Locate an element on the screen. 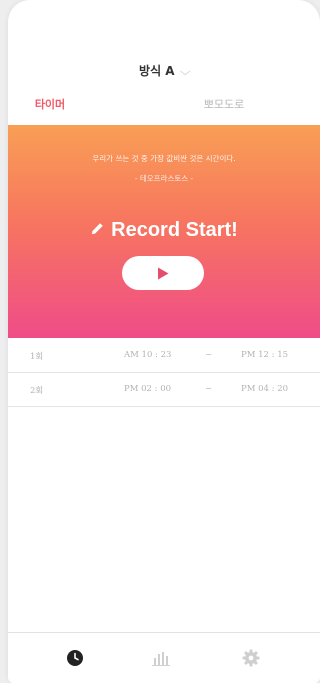  play-icon is located at coordinates (163, 273).